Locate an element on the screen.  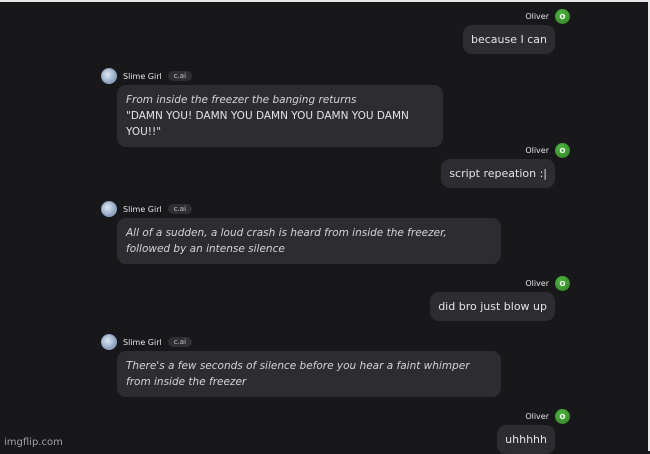
user-message-bubble: because I can is located at coordinates (508, 39).